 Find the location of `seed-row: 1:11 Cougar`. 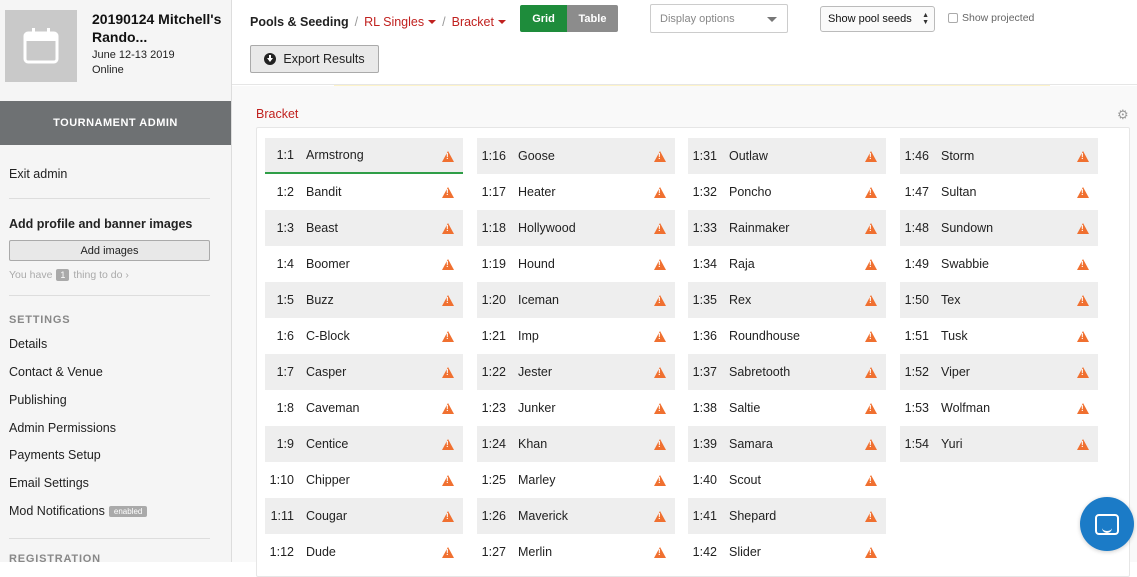

seed-row: 1:11 Cougar is located at coordinates (364, 516).